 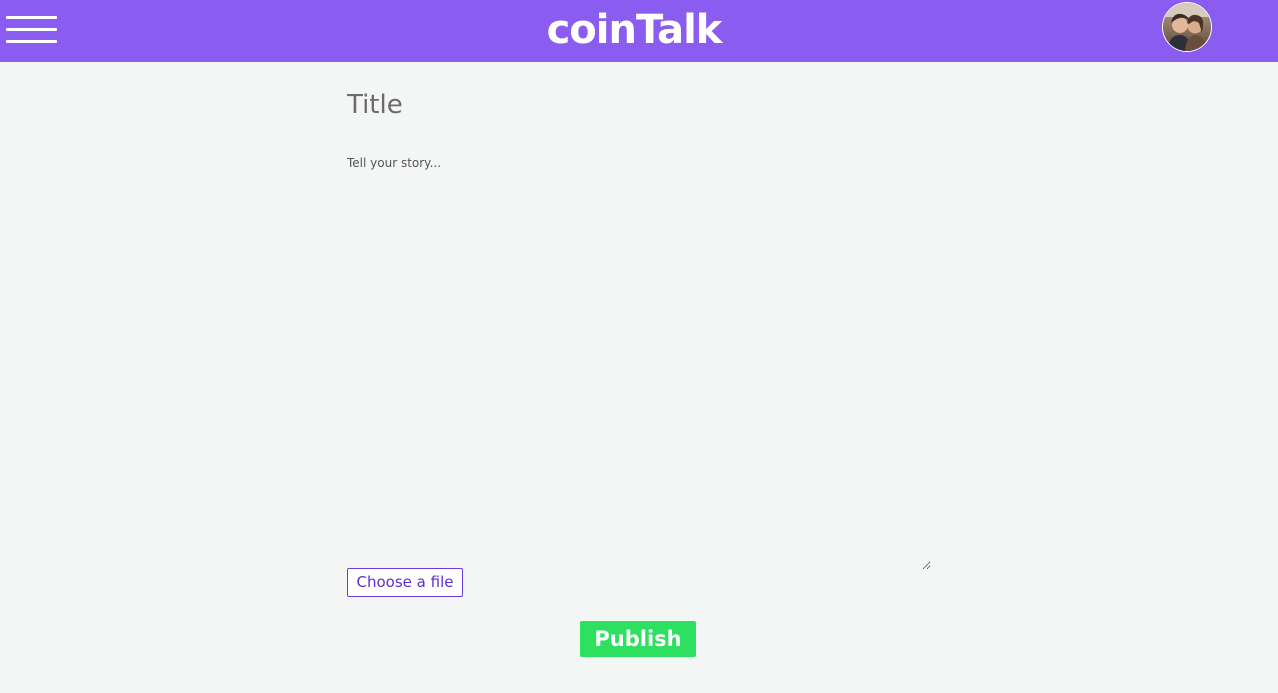 I want to click on choose-file-button: Choose a file, so click(x=405, y=582).